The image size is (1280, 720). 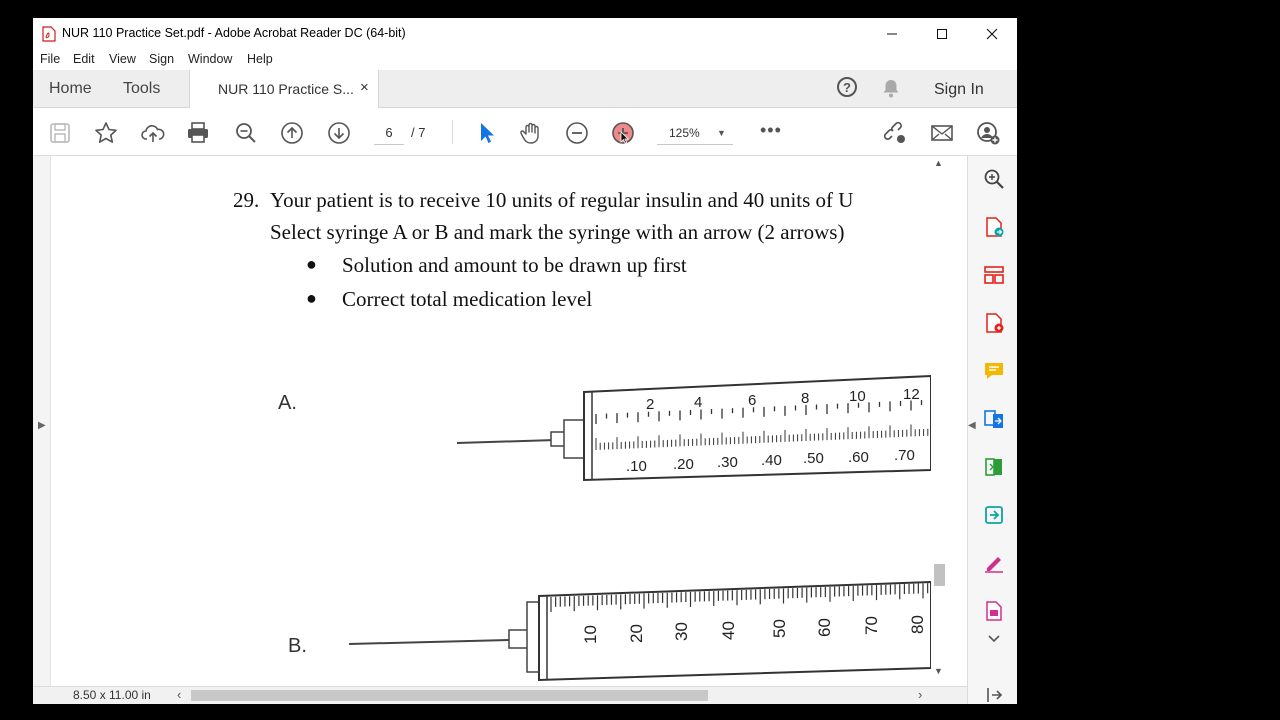 I want to click on scroll-right-icon: ›, so click(x=920, y=694).